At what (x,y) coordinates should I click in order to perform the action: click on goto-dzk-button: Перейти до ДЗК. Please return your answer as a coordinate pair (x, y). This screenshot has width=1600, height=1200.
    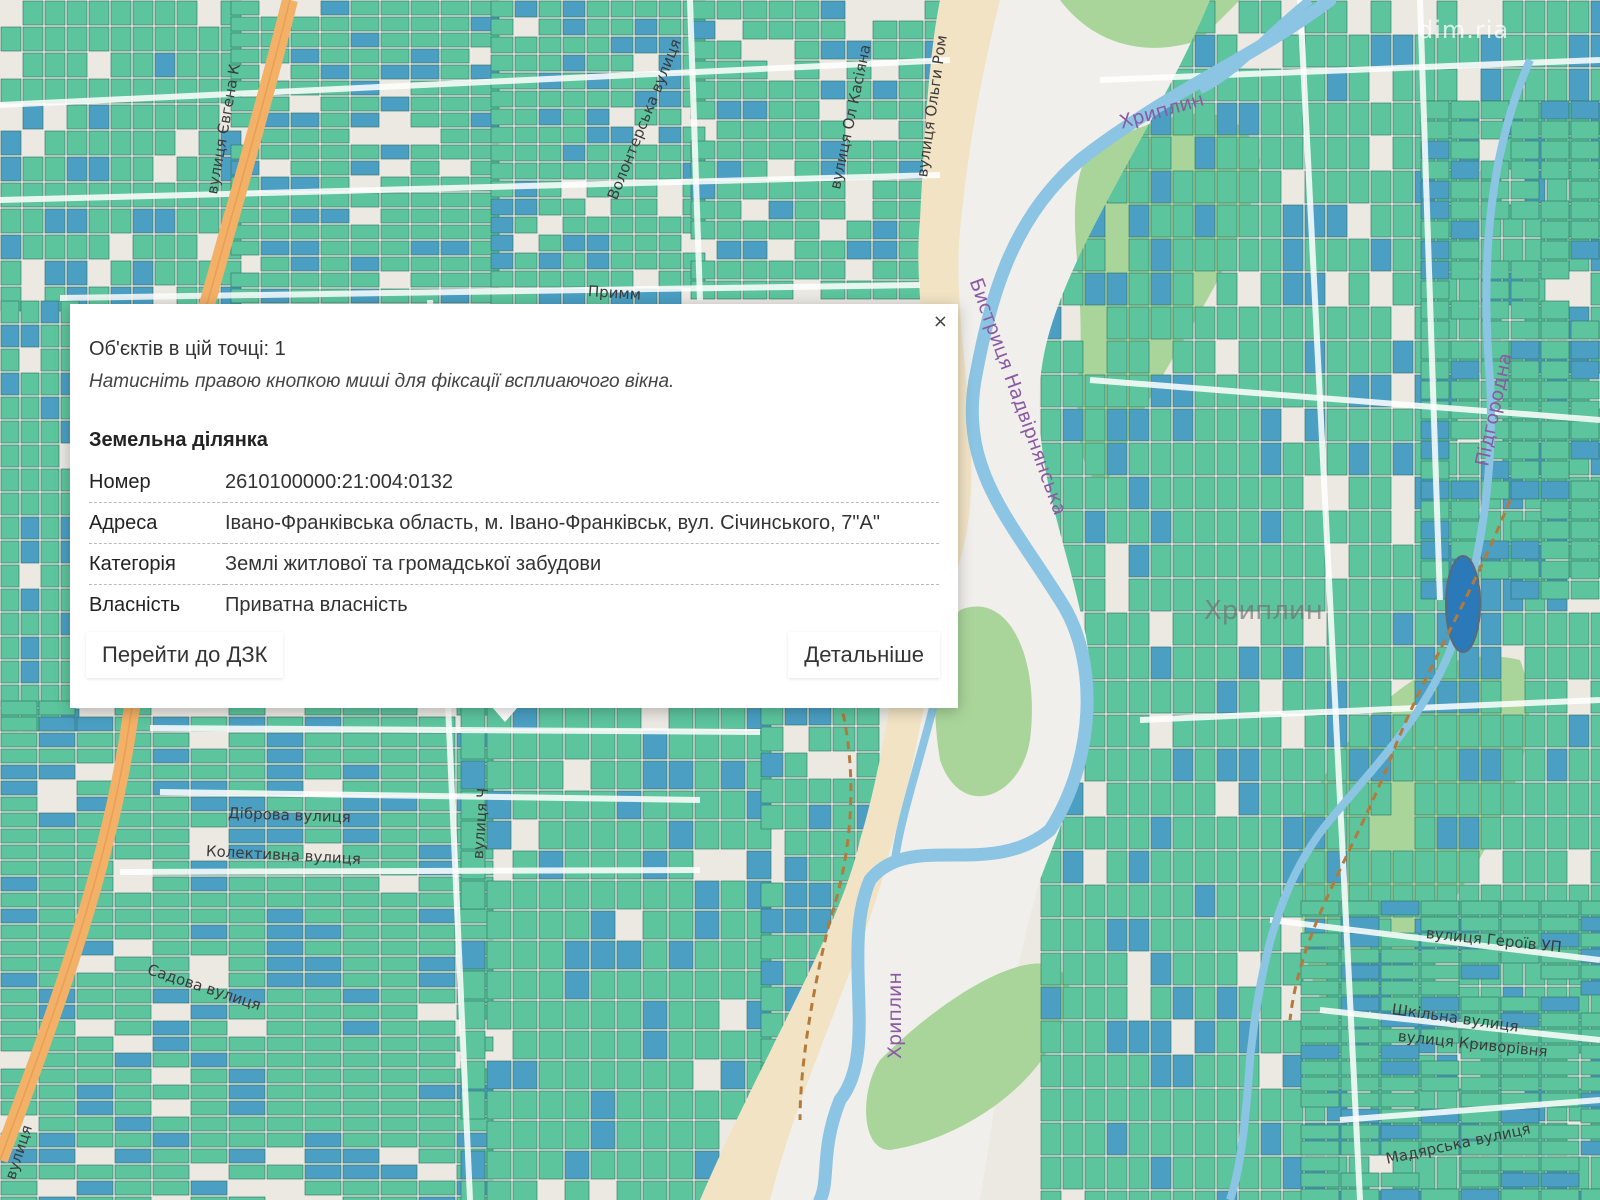
    Looking at the image, I should click on (185, 655).